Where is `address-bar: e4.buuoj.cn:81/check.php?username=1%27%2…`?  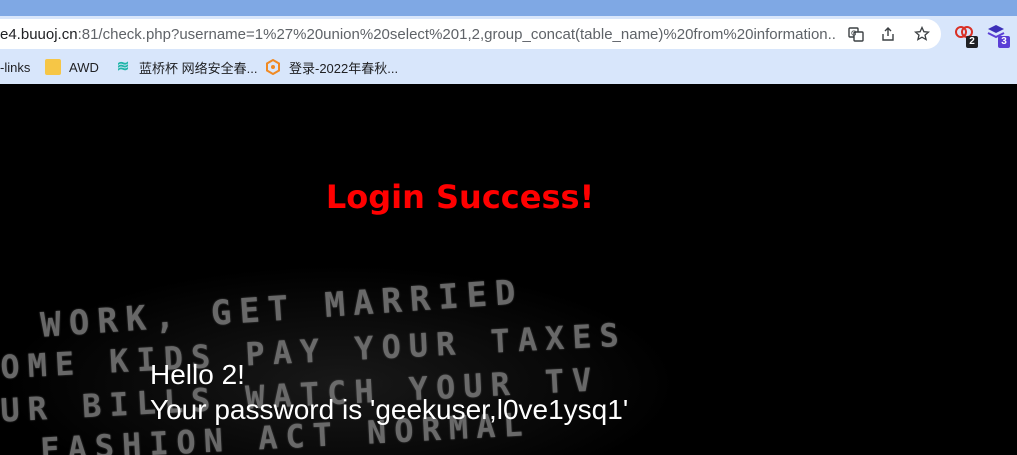 address-bar: e4.buuoj.cn:81/check.php?username=1%27%2… is located at coordinates (470, 34).